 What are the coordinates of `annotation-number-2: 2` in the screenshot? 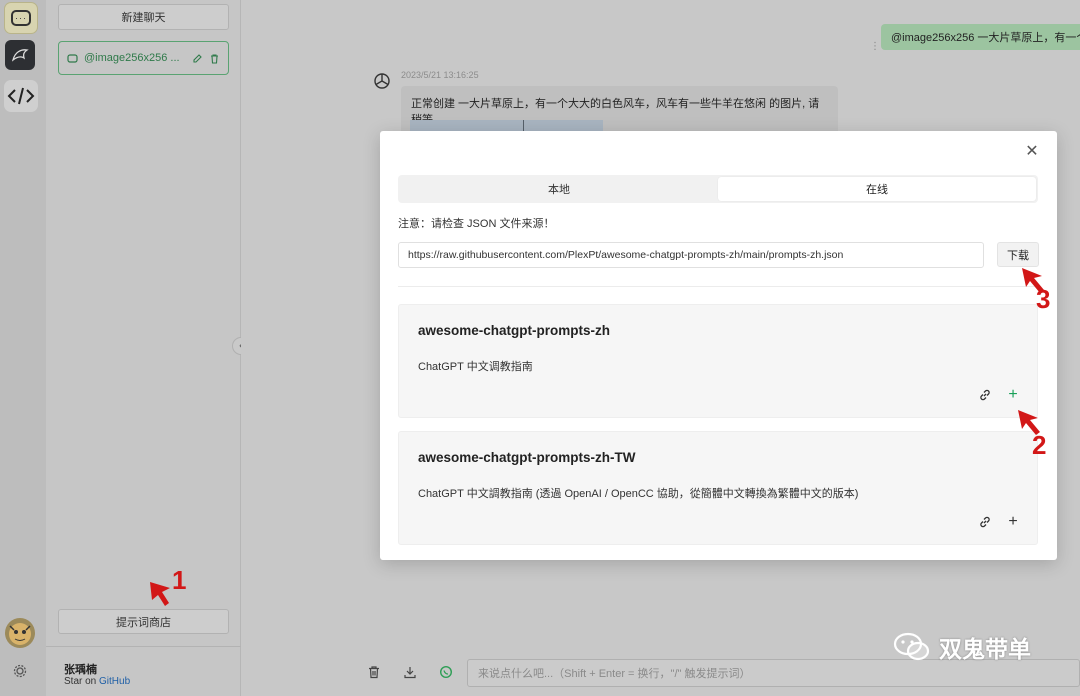 It's located at (1039, 445).